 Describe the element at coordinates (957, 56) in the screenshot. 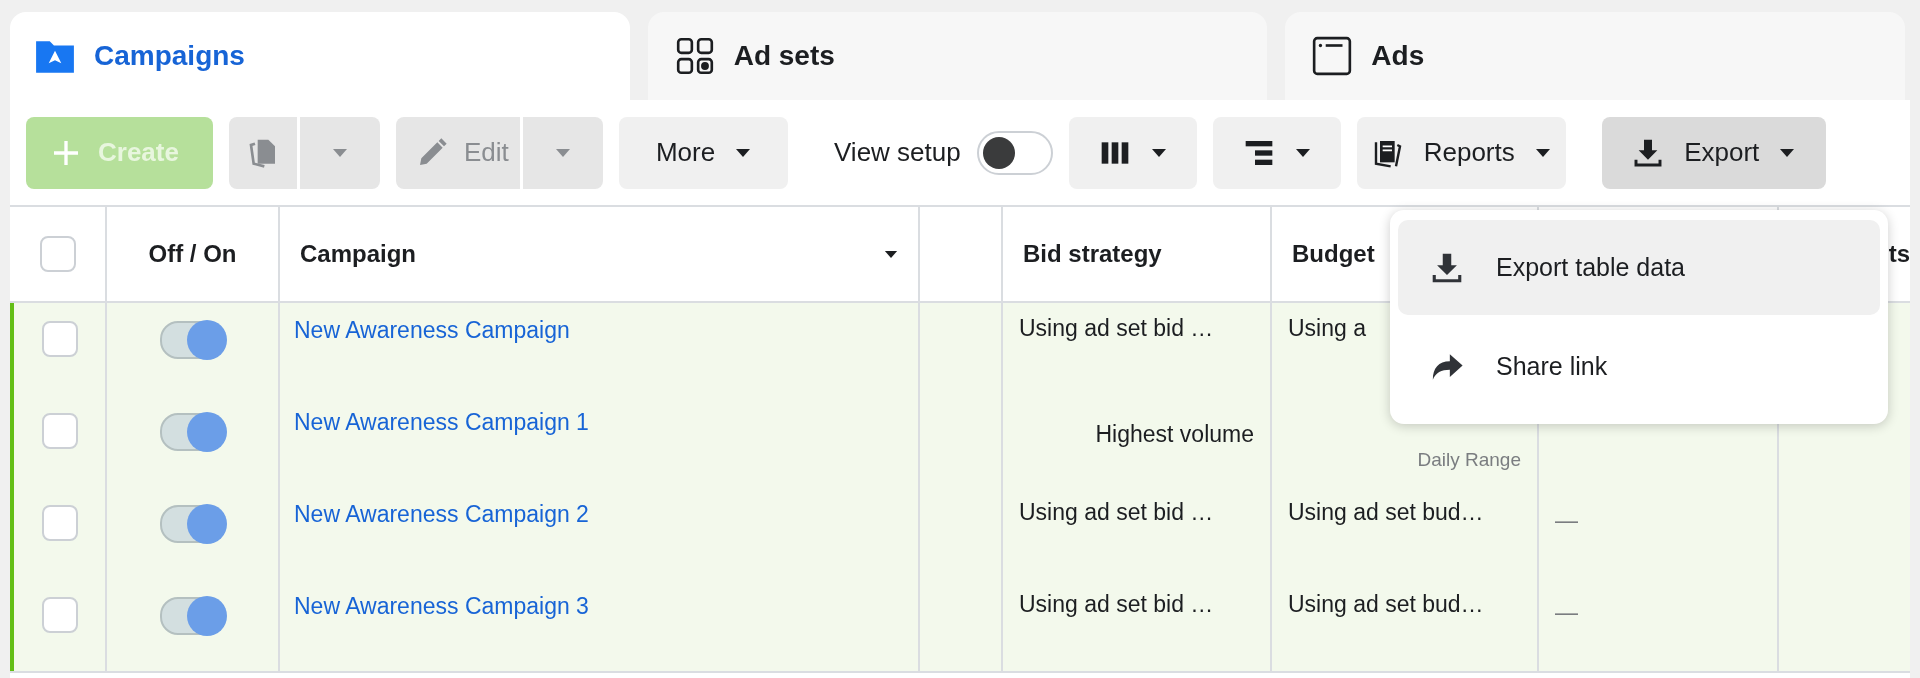

I see `tab: Ad sets` at that location.